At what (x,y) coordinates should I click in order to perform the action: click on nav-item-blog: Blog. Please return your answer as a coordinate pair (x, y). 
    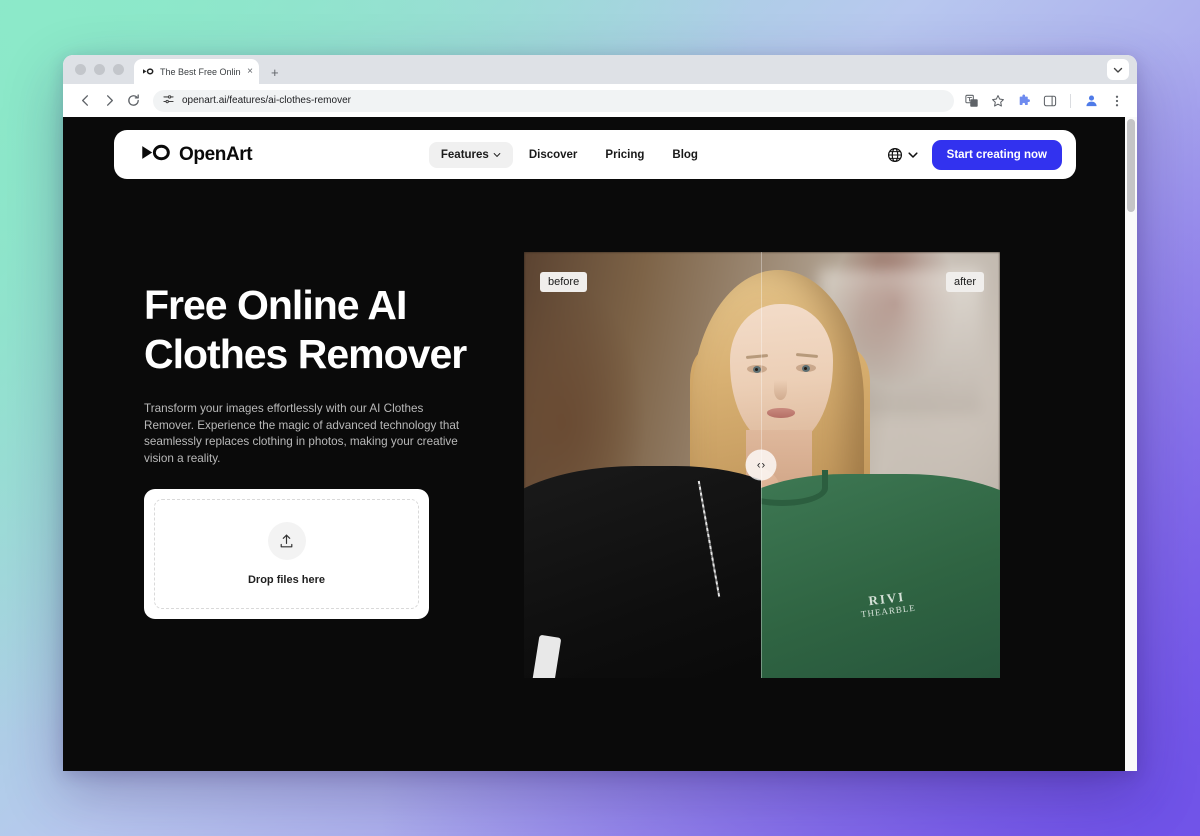
    Looking at the image, I should click on (685, 155).